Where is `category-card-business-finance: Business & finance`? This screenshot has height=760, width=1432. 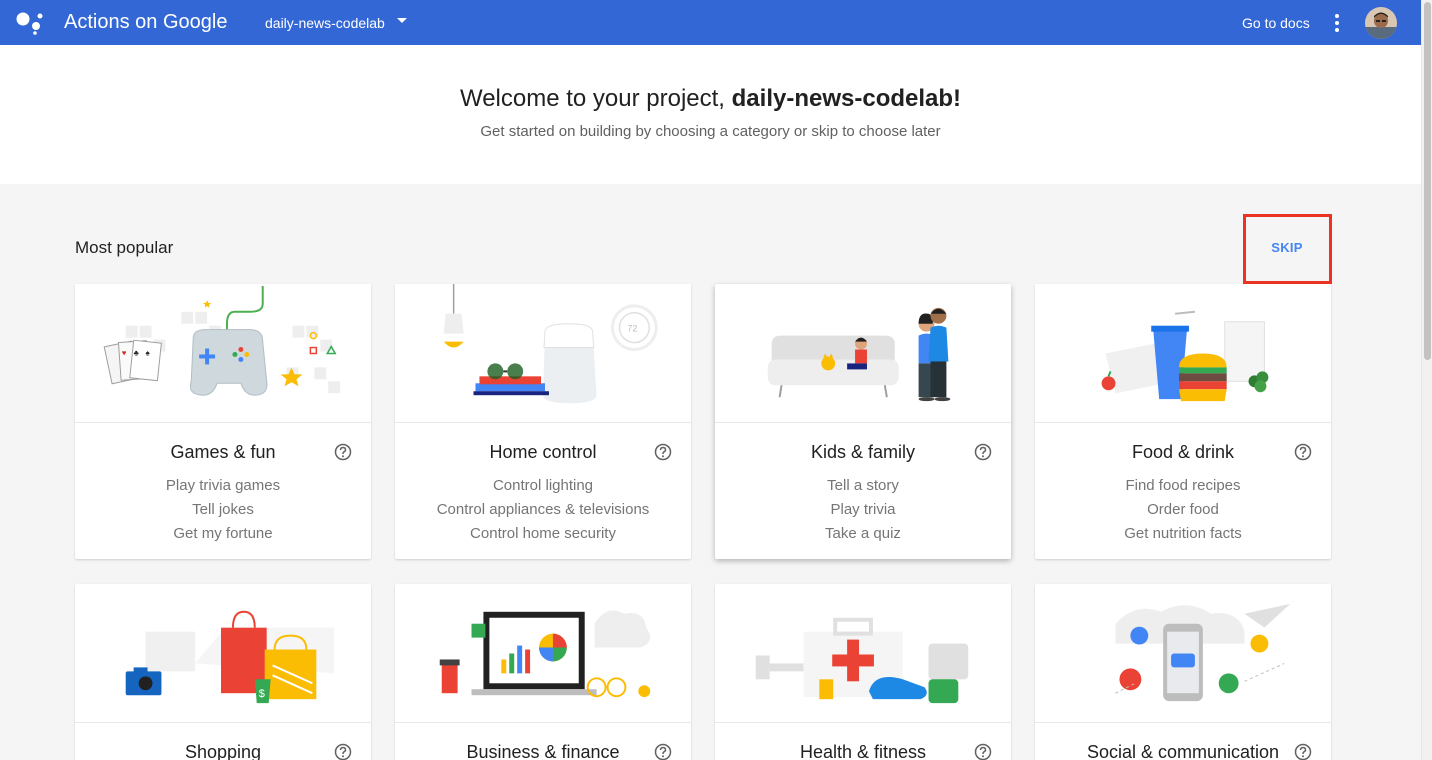
category-card-business-finance: Business & finance is located at coordinates (543, 672).